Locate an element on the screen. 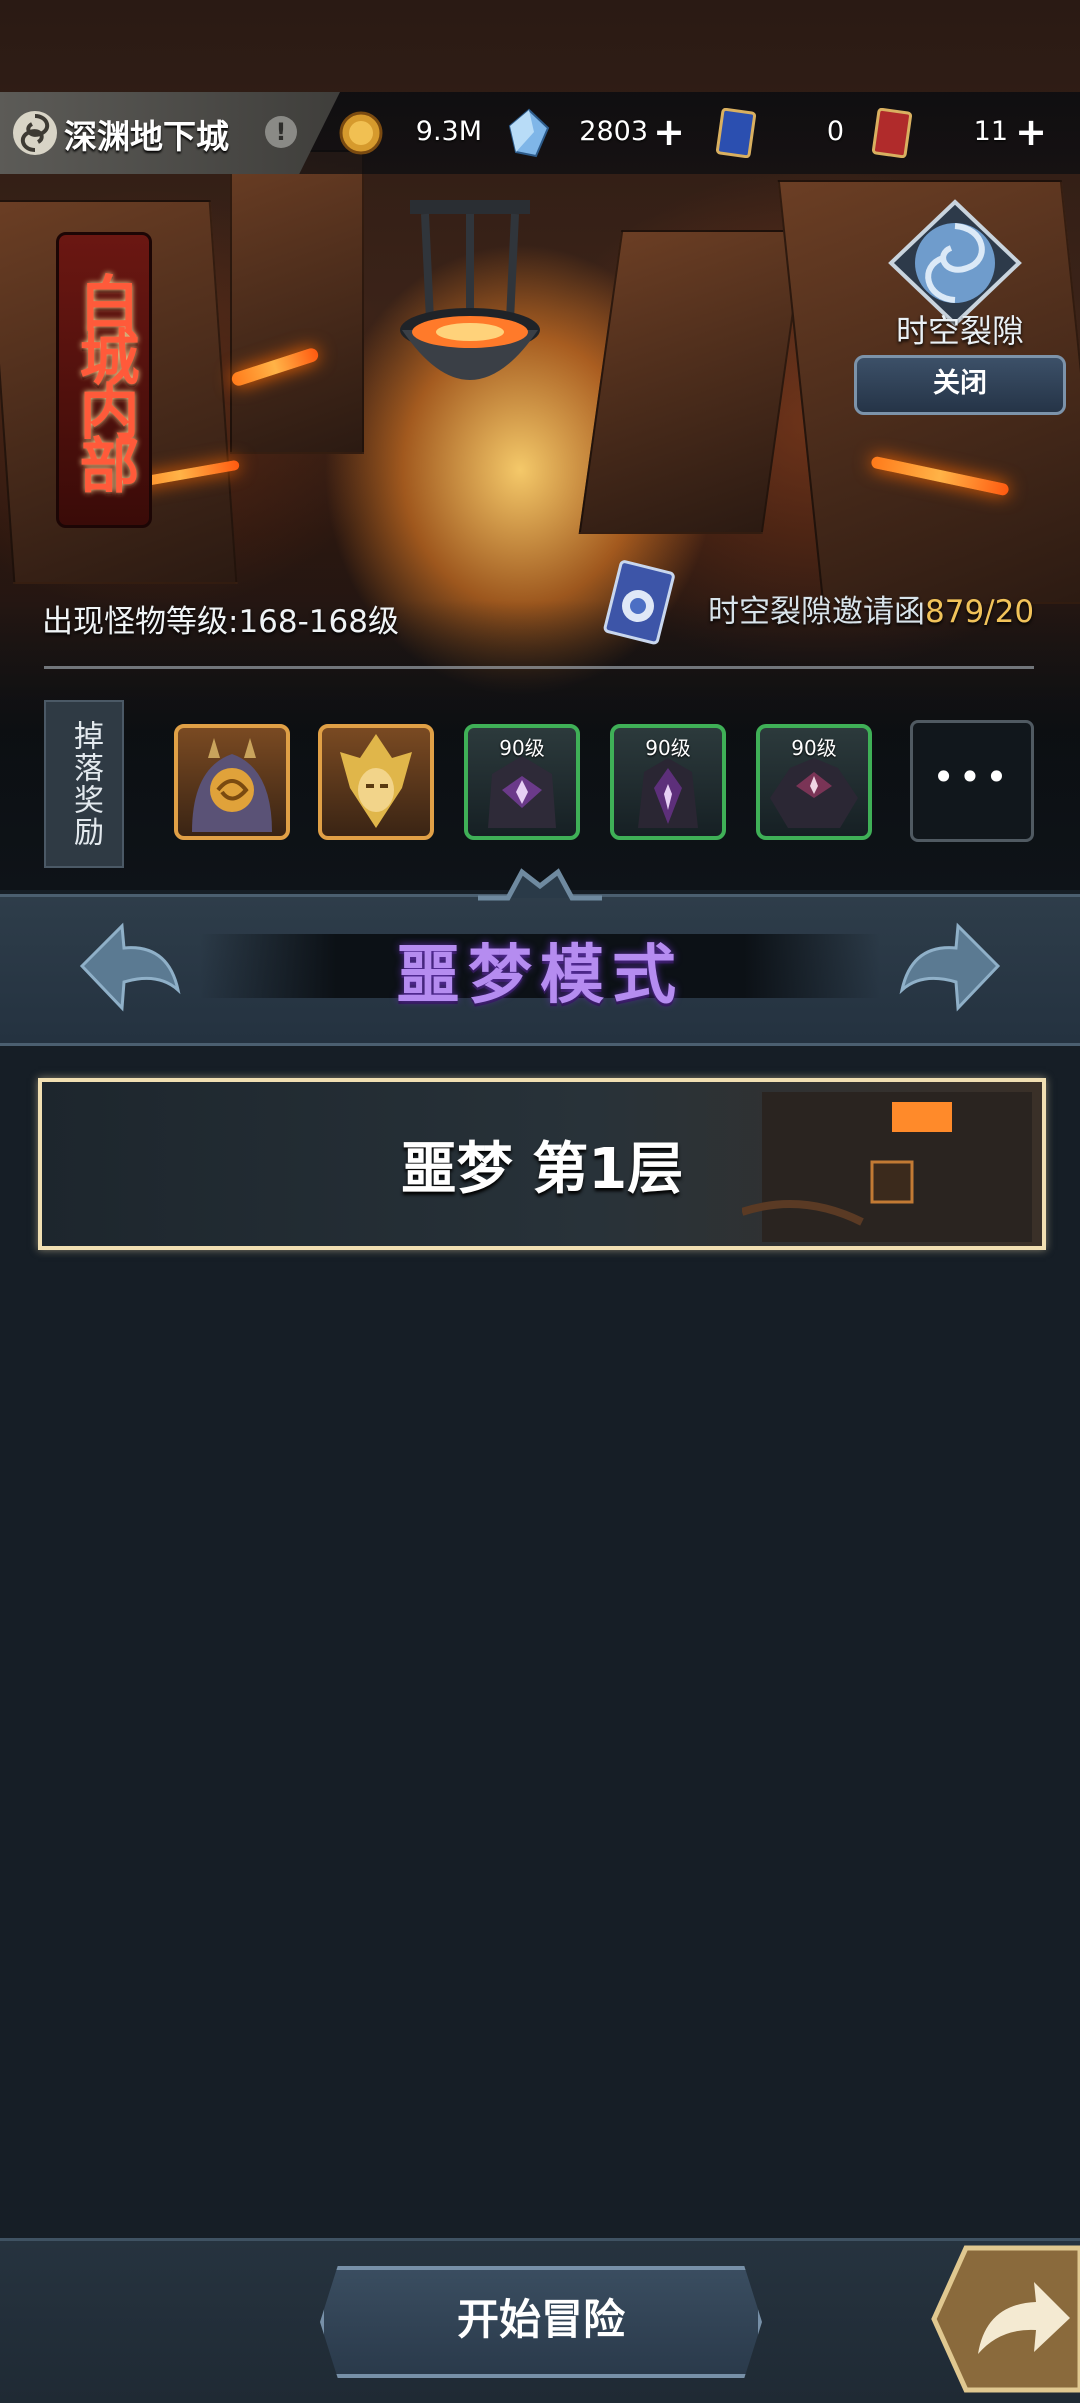 This screenshot has height=2403, width=1080. vortex-icon is located at coordinates (35, 133).